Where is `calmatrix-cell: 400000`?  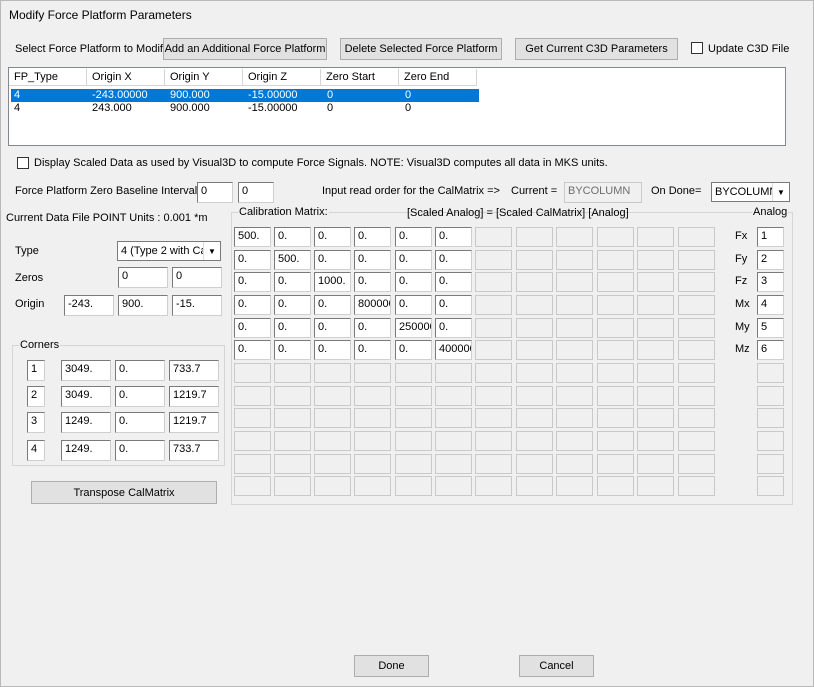 calmatrix-cell: 400000 is located at coordinates (453, 350).